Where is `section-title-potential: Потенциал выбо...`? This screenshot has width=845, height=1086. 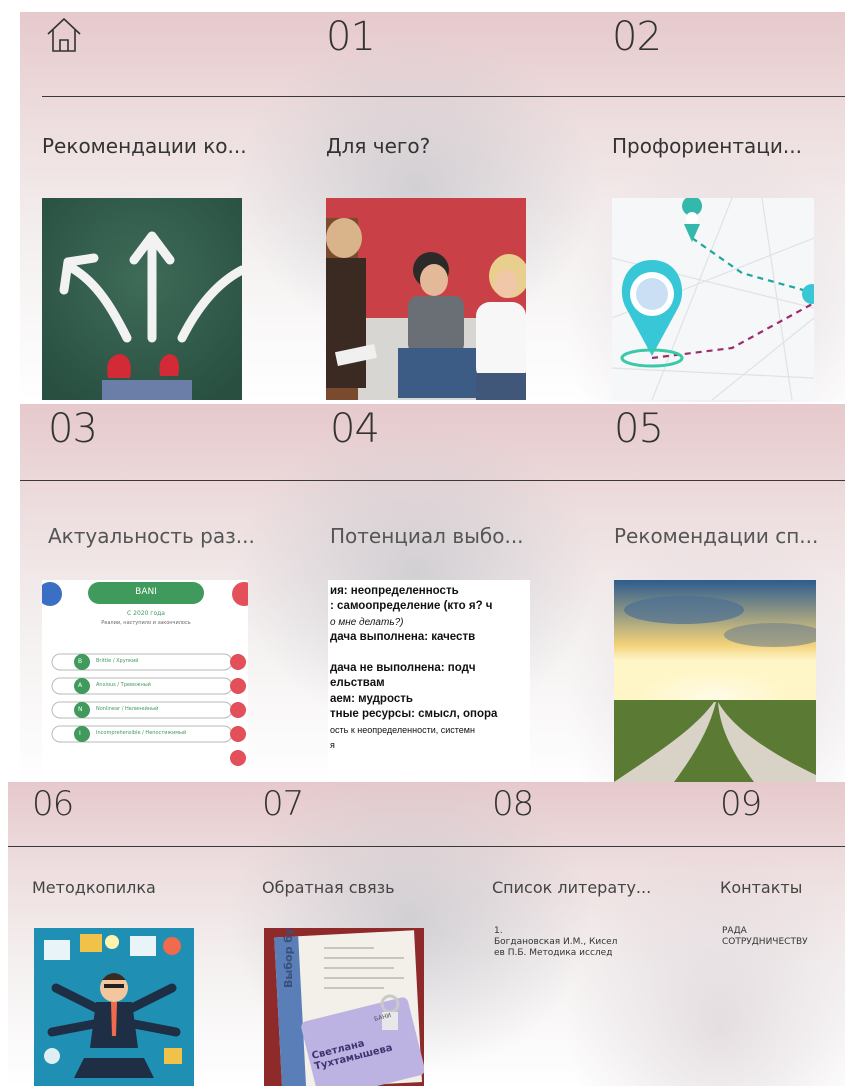
section-title-potential: Потенциал выбо... is located at coordinates (450, 536).